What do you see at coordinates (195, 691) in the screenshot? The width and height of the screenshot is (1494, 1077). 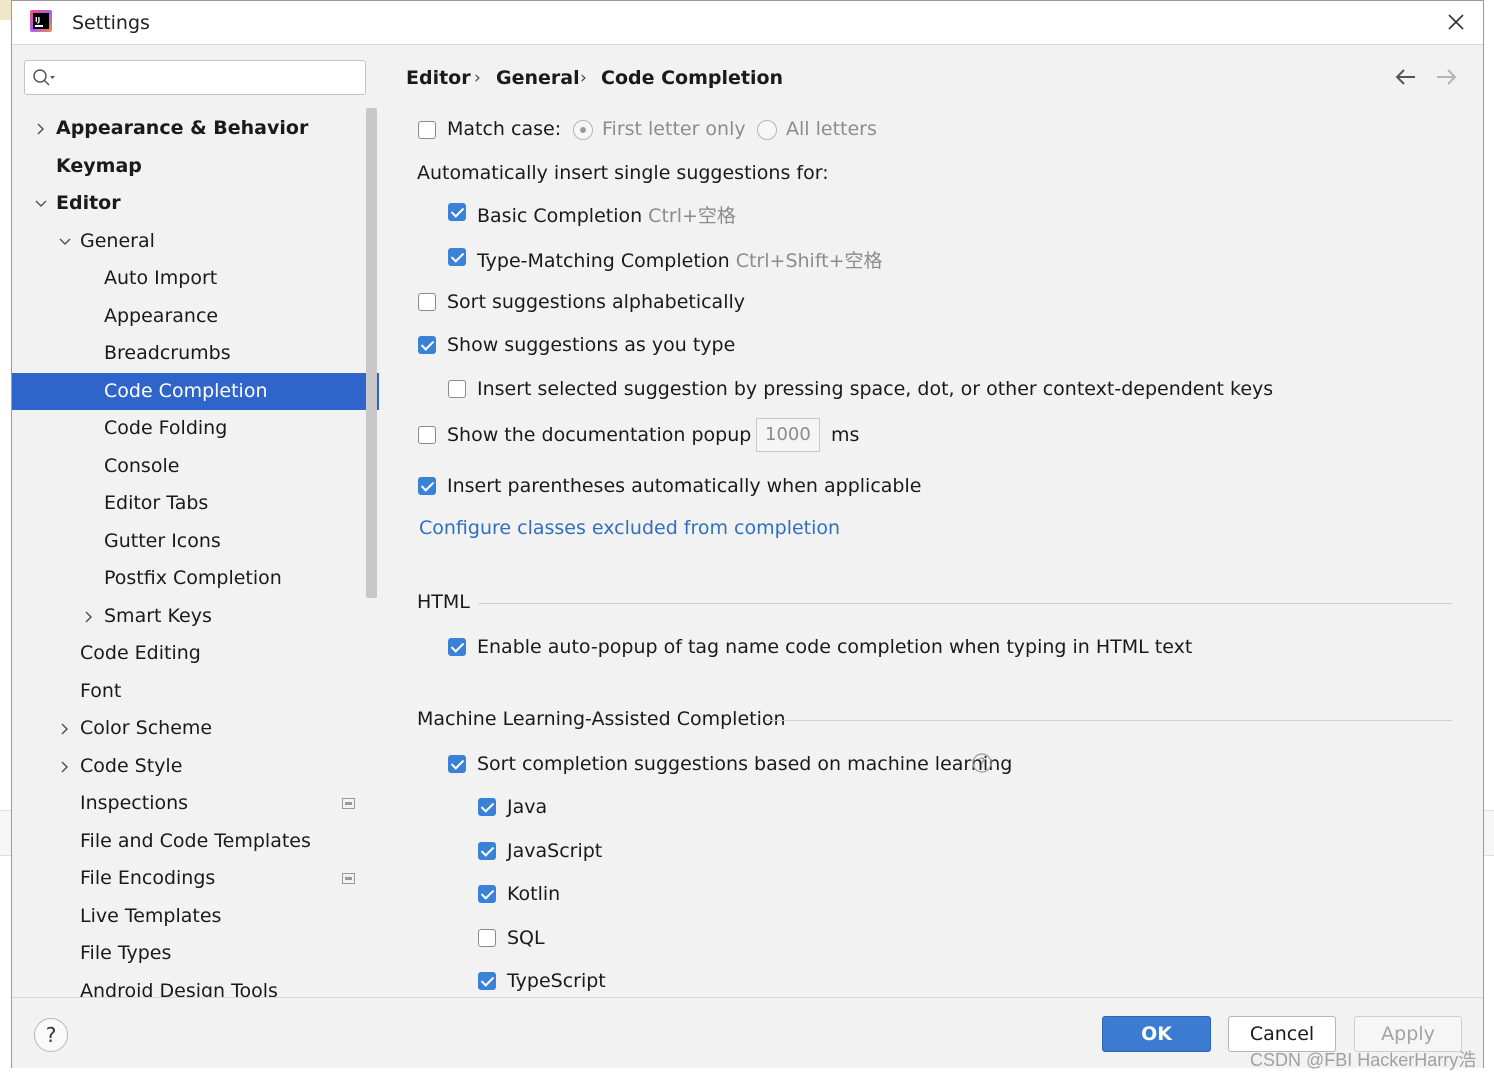 I see `sidebar-item-font: Font` at bounding box center [195, 691].